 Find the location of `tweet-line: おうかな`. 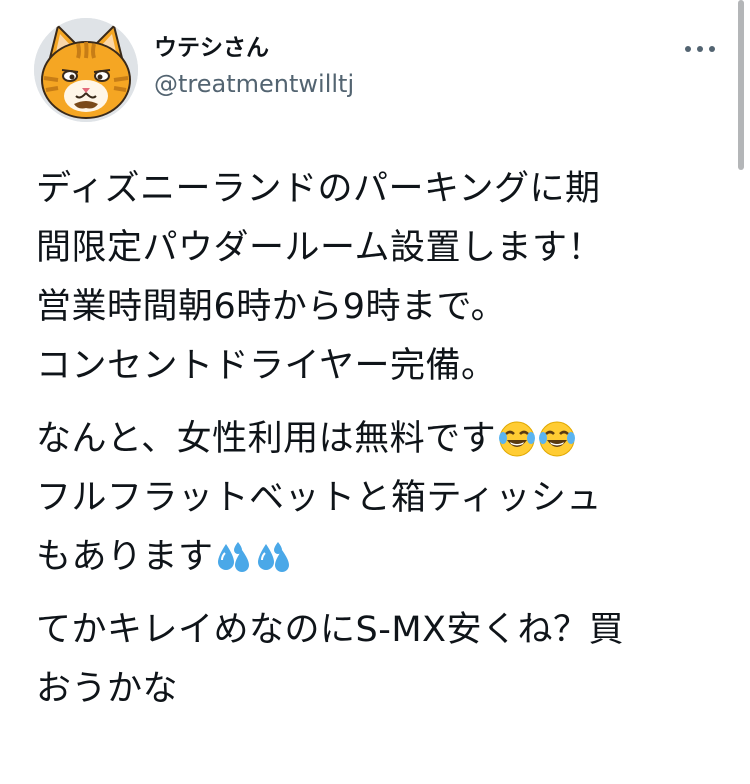

tweet-line: おうかな is located at coordinates (107, 689).